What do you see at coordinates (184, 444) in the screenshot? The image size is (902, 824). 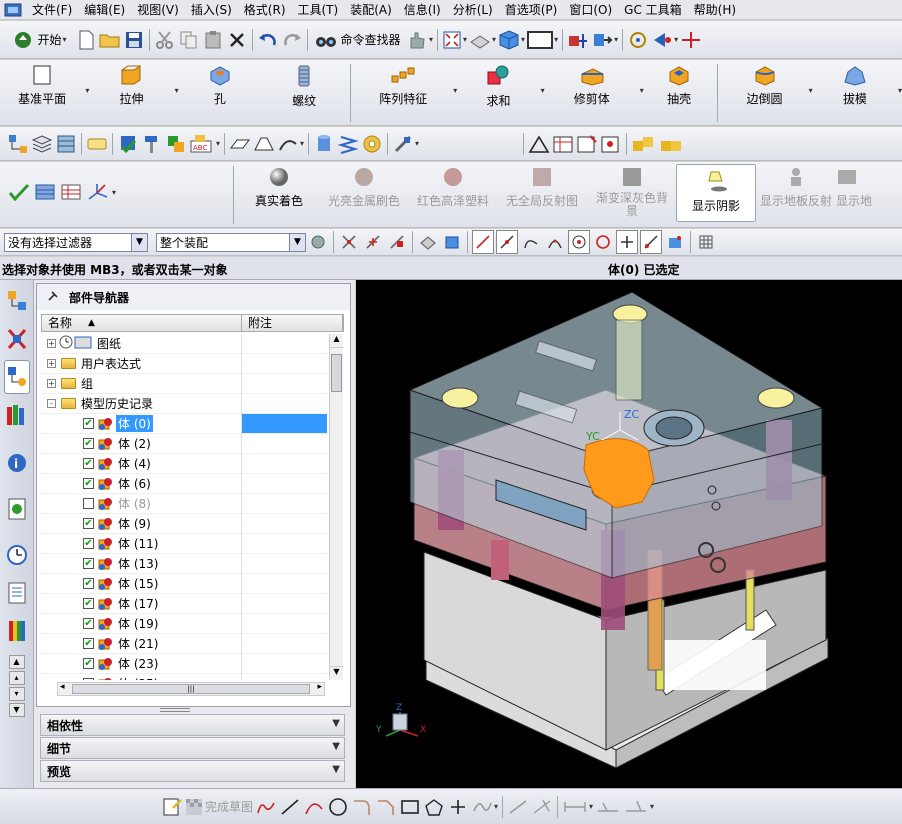 I see `body-row: ✔ 体 (2)` at bounding box center [184, 444].